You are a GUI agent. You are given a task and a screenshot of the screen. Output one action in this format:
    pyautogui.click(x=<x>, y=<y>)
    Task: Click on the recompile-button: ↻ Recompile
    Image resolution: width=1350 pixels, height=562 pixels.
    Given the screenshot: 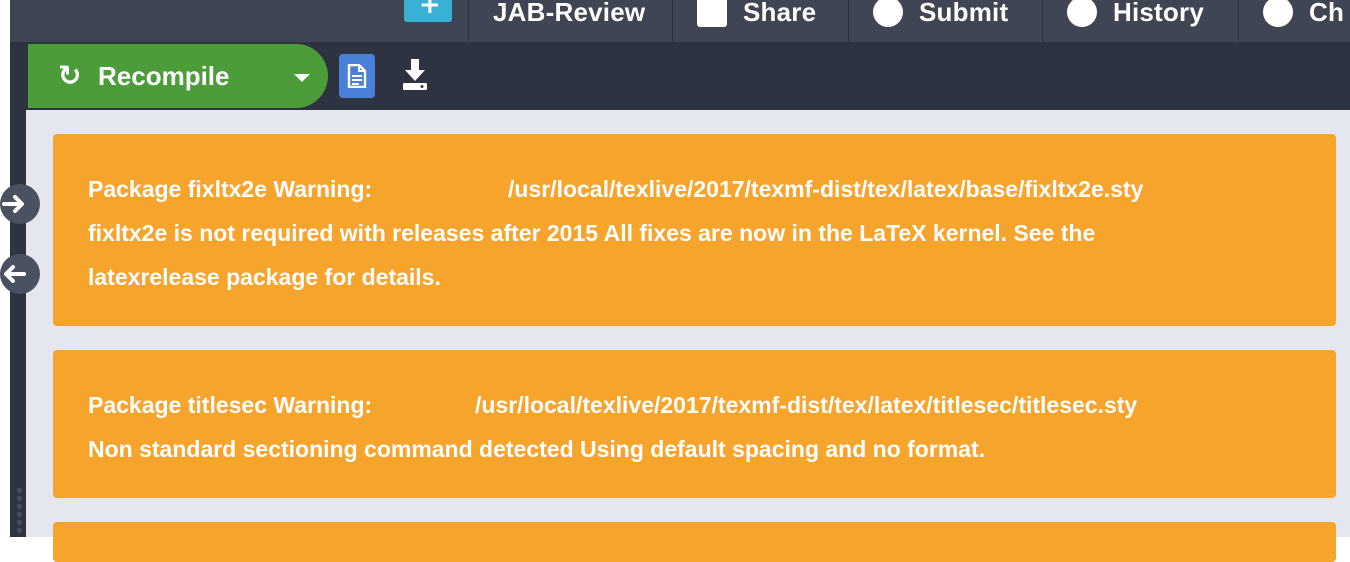 What is the action you would take?
    pyautogui.click(x=178, y=76)
    